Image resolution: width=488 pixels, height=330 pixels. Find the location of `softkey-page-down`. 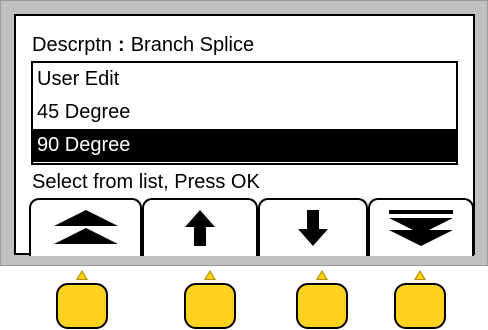

softkey-page-down is located at coordinates (421, 227).